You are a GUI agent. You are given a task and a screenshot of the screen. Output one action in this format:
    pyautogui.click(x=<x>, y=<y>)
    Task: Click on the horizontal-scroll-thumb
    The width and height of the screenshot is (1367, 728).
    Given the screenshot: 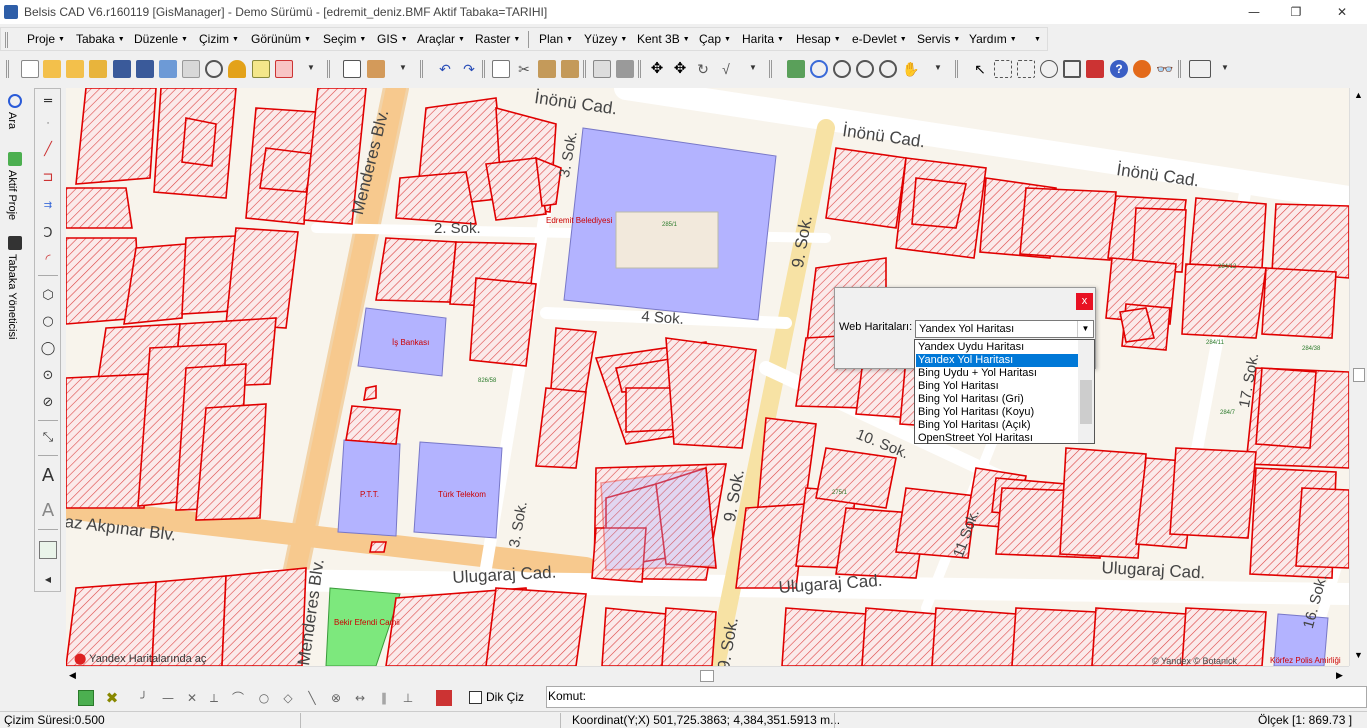 What is the action you would take?
    pyautogui.click(x=707, y=676)
    